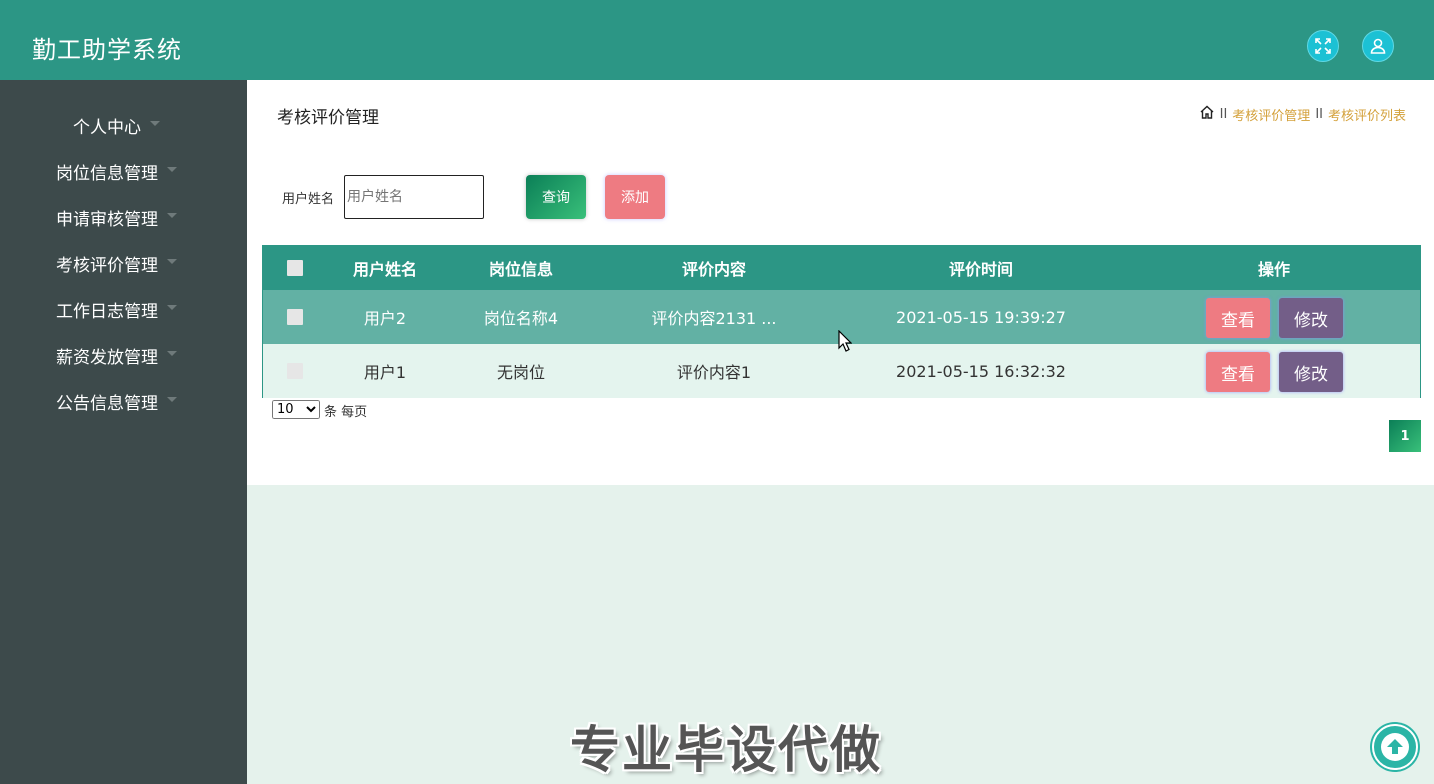 The image size is (1434, 784). I want to click on cell-position: 岗位名称4, so click(521, 318).